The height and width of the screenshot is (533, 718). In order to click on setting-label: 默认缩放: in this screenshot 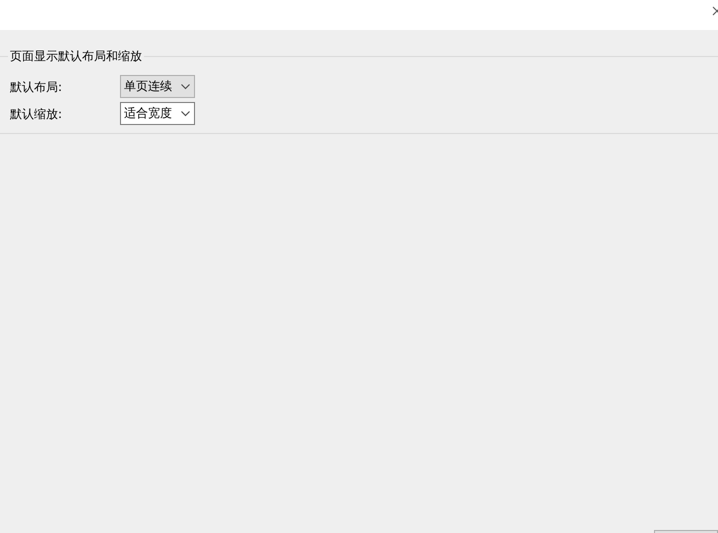, I will do `click(37, 114)`.